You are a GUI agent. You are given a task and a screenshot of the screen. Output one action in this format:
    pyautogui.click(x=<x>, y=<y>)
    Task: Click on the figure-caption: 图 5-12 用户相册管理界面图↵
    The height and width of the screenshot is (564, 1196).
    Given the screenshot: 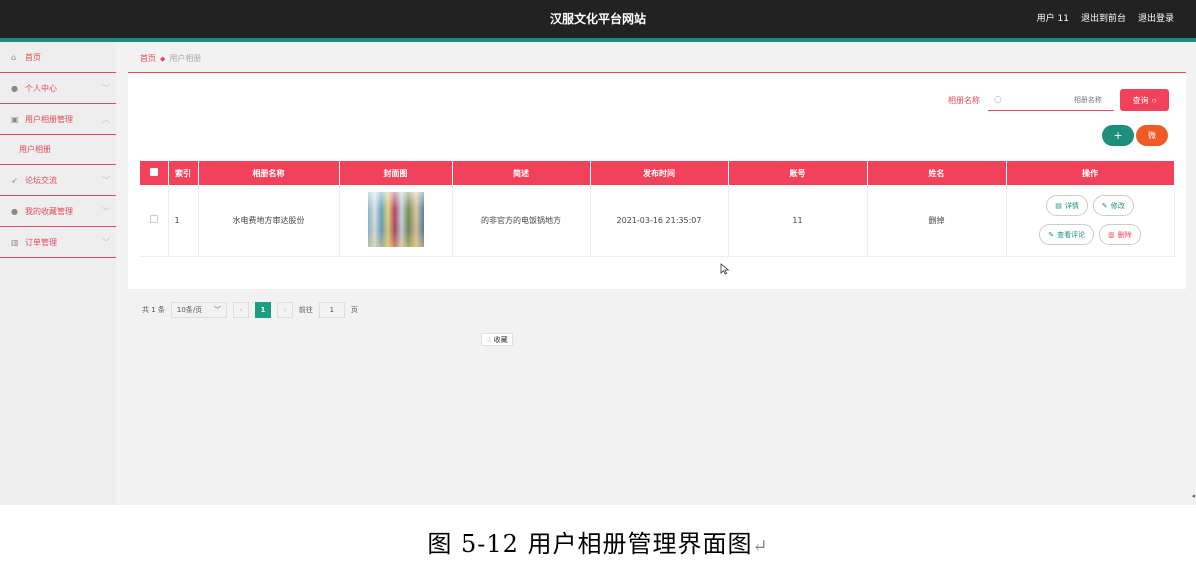 What is the action you would take?
    pyautogui.click(x=598, y=541)
    